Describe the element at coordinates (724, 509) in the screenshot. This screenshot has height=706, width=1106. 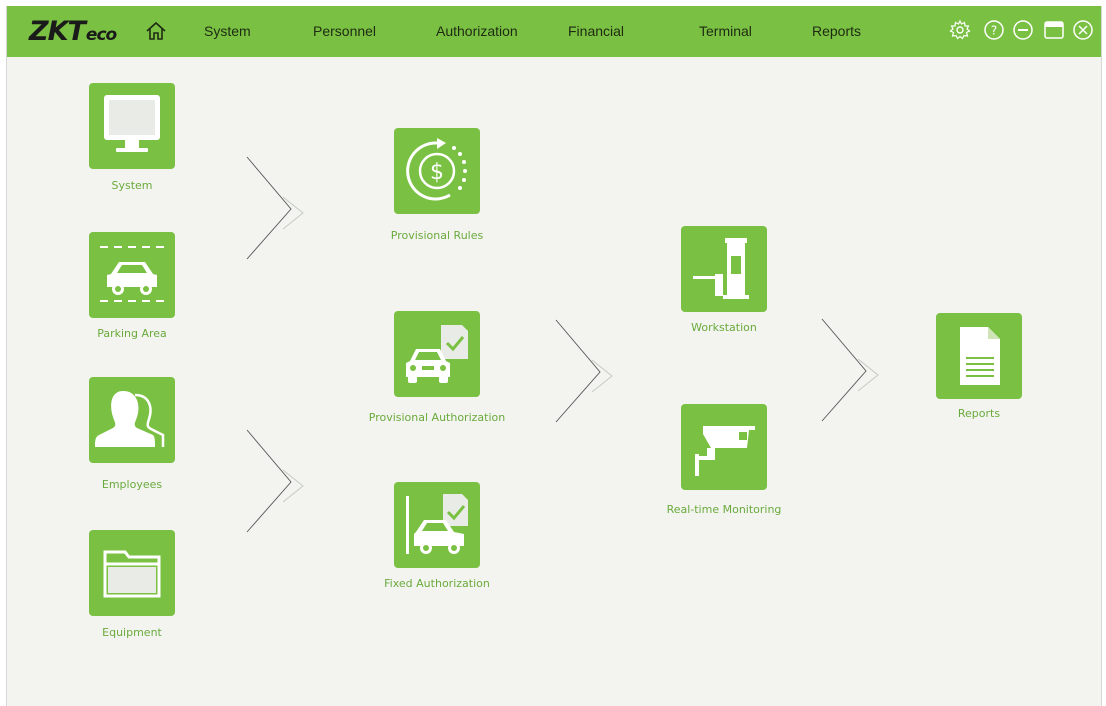
I see `real-time-monitoring-label: Real-time Monitoring` at that location.